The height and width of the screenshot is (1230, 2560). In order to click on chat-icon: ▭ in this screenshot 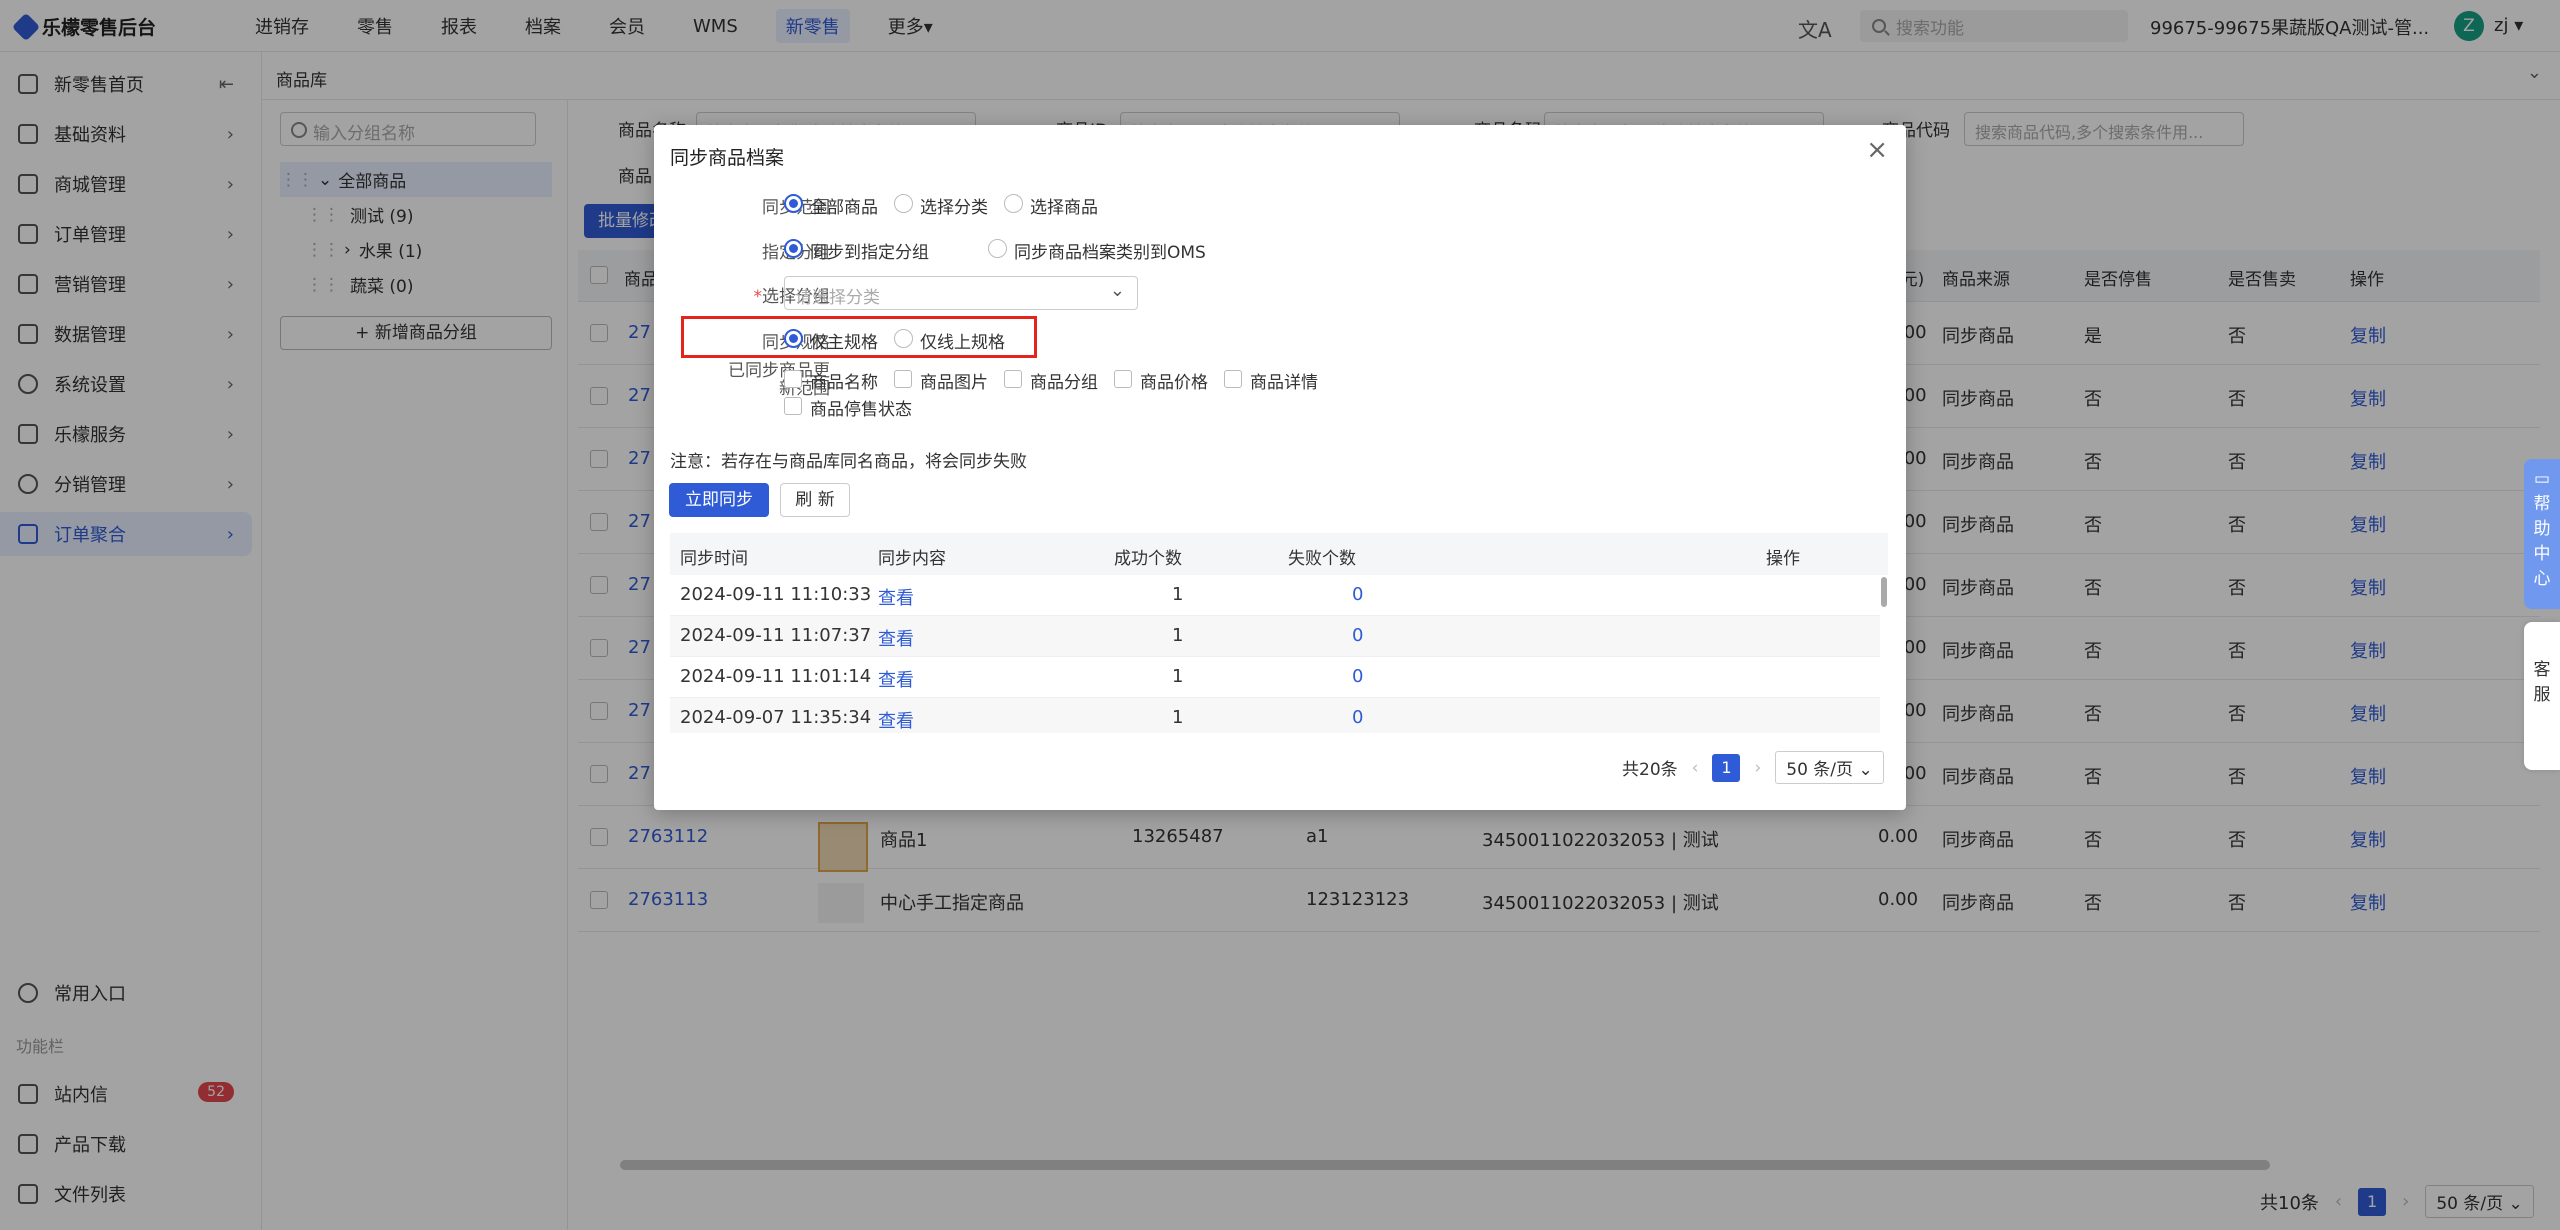, I will do `click(2542, 479)`.